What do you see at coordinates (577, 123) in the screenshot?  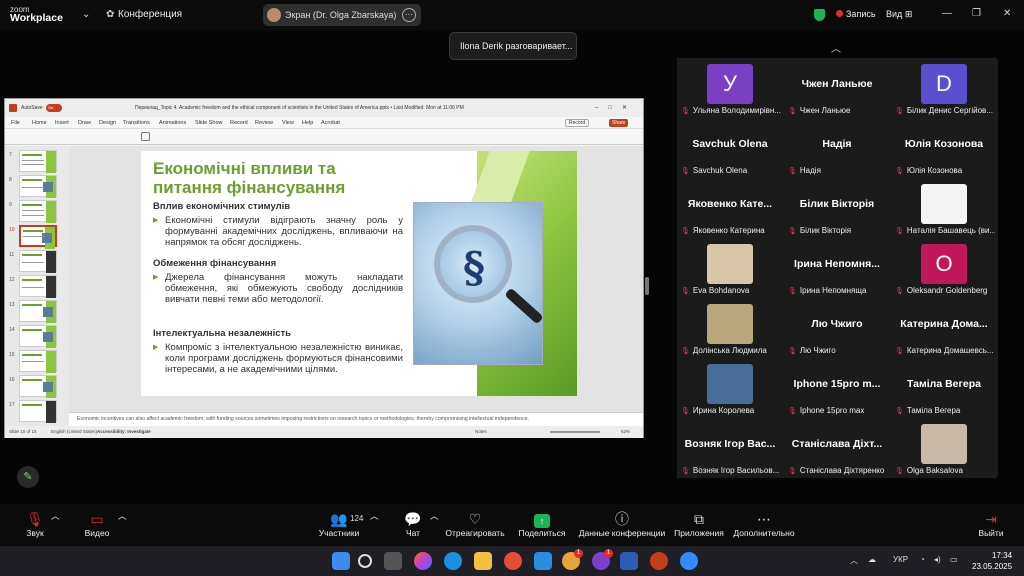 I see `ppt-record-button: Record` at bounding box center [577, 123].